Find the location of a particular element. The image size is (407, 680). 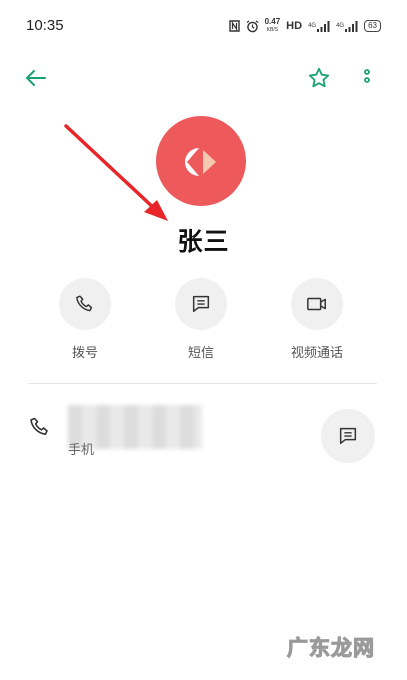

status-bar: 10:35 0.47 KB/S HD 4G 4G 63 is located at coordinates (203, 27).